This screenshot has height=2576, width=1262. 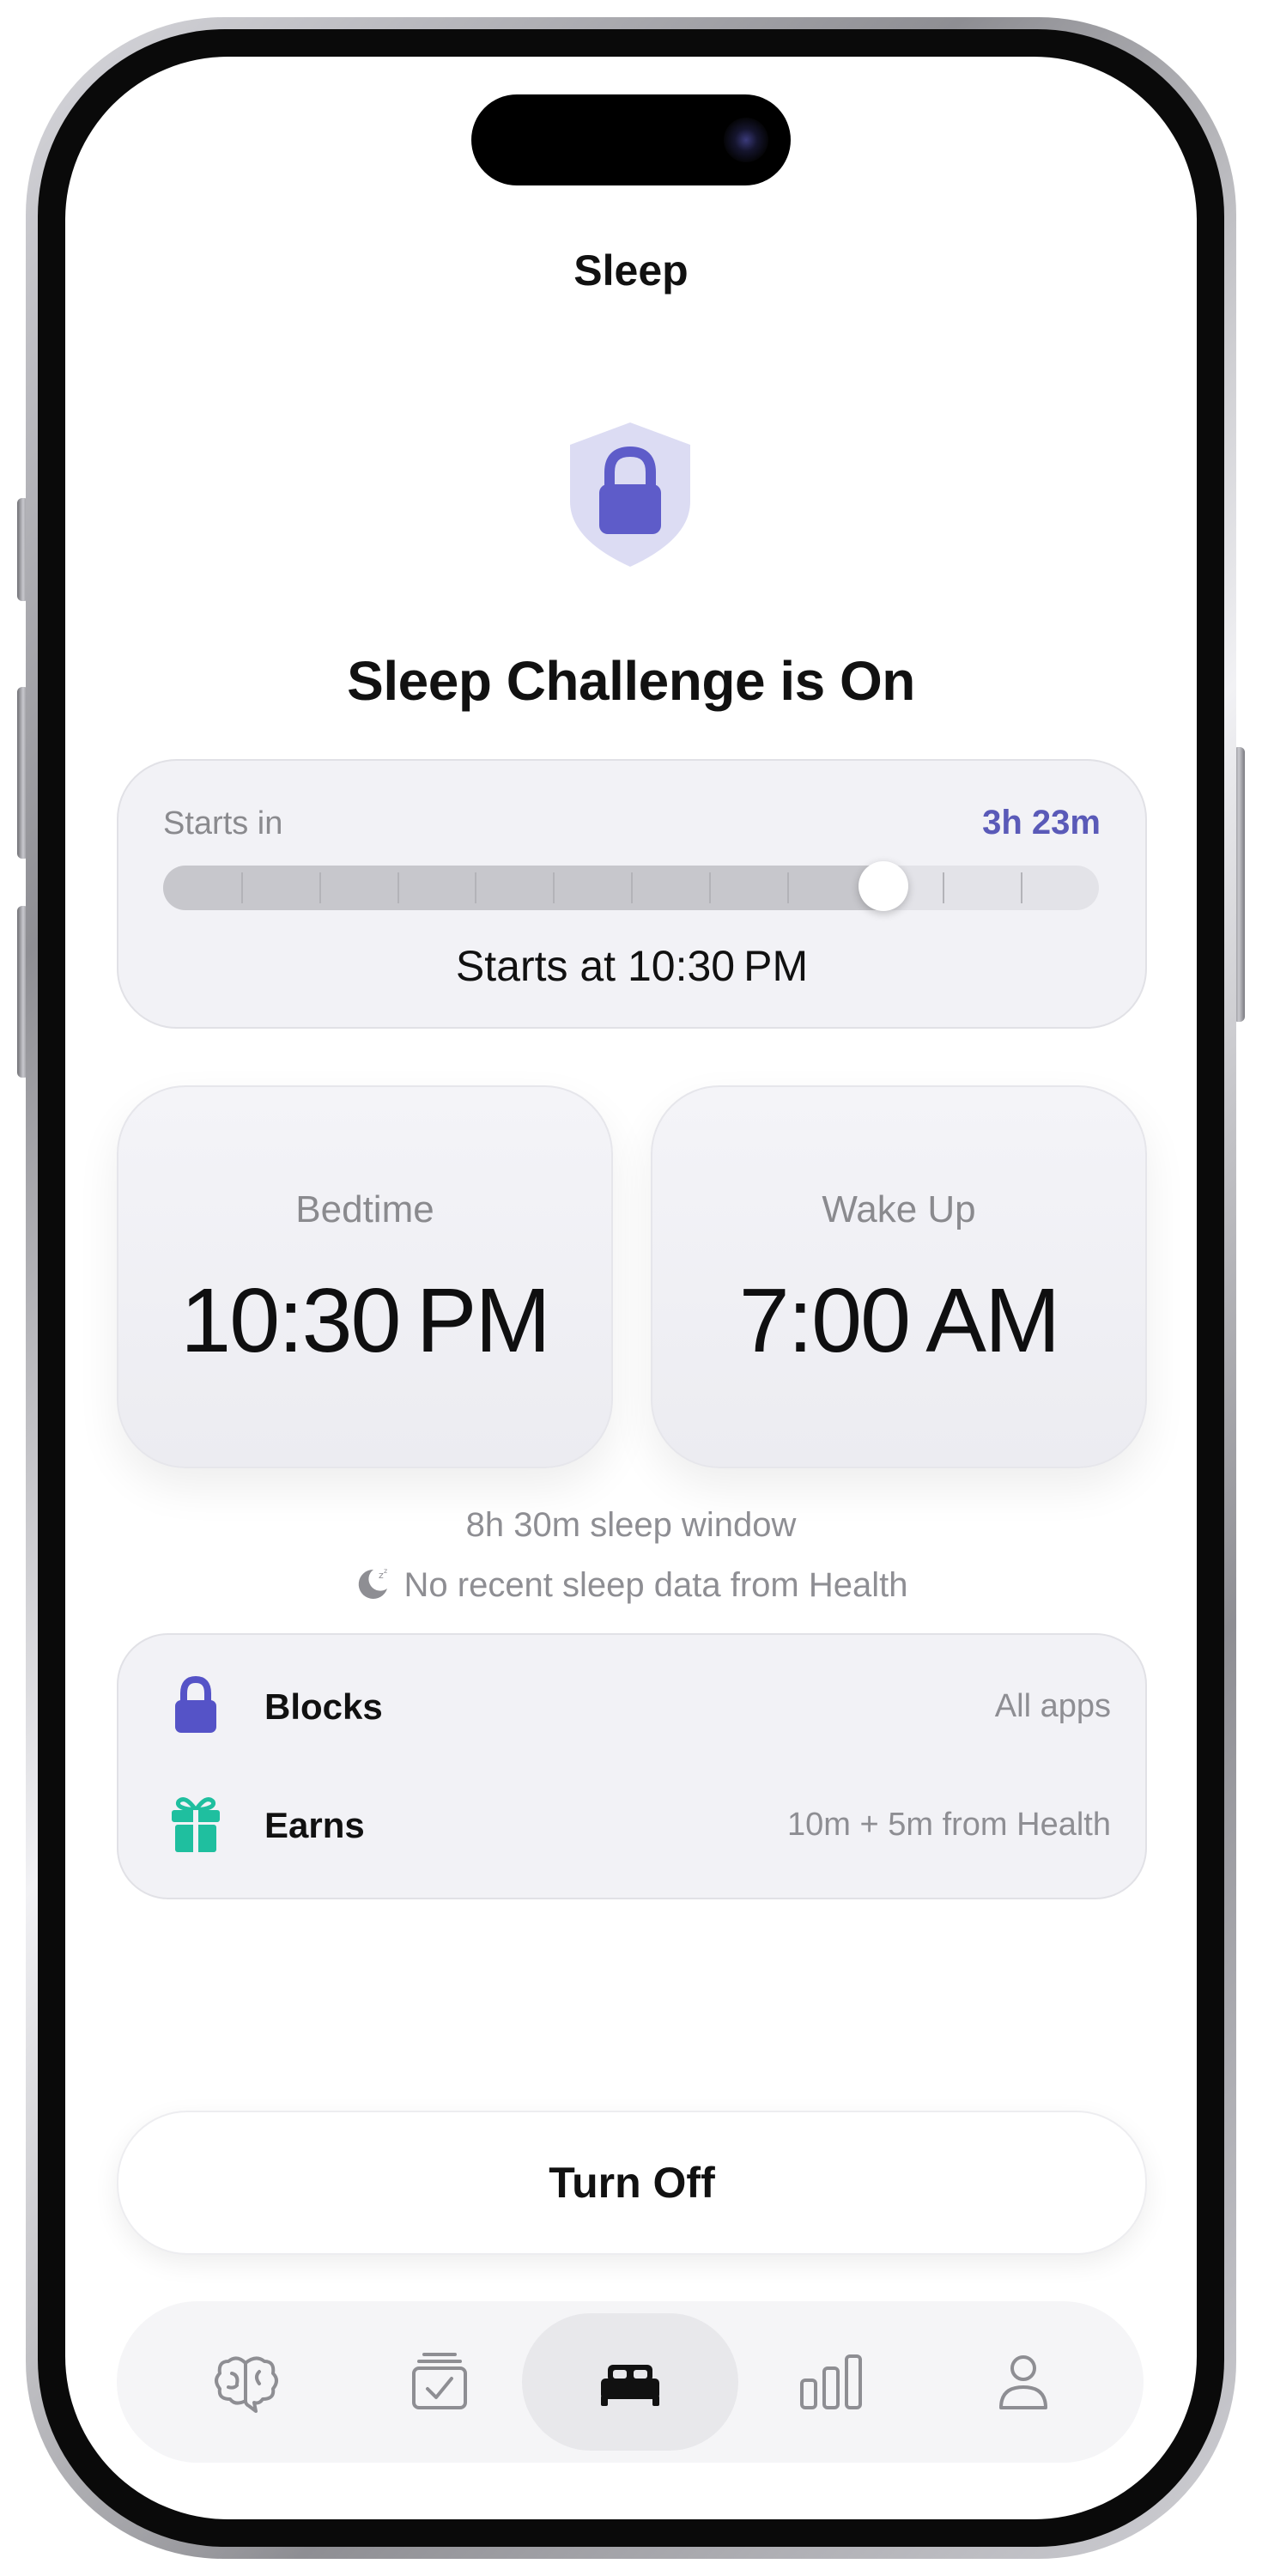 I want to click on blocks-value: All apps, so click(x=1052, y=1706).